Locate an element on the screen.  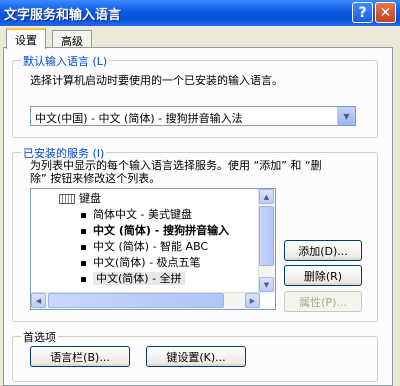
scroll-down-icon: ▼ is located at coordinates (266, 284).